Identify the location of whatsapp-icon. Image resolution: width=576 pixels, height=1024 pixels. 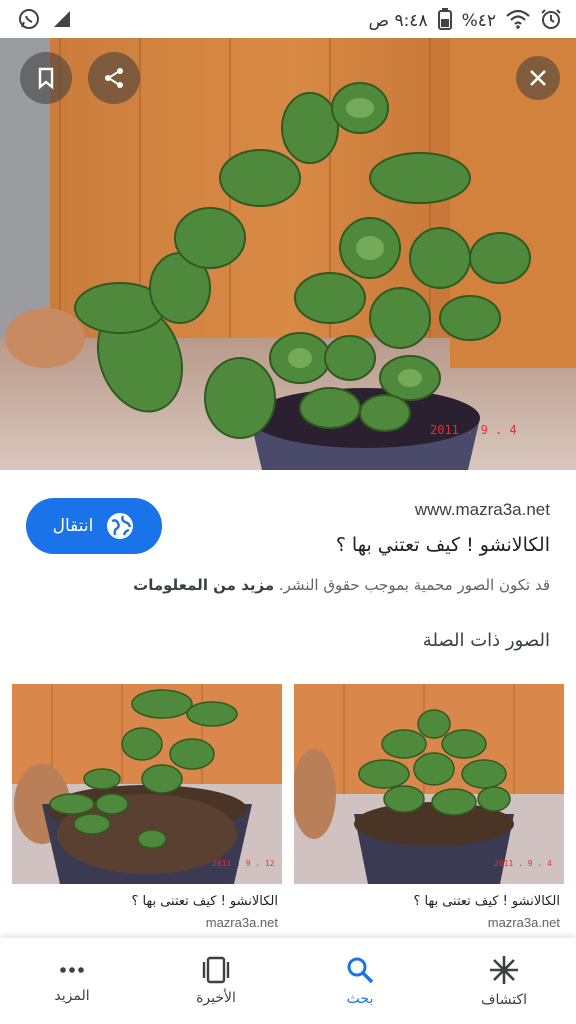
(29, 21).